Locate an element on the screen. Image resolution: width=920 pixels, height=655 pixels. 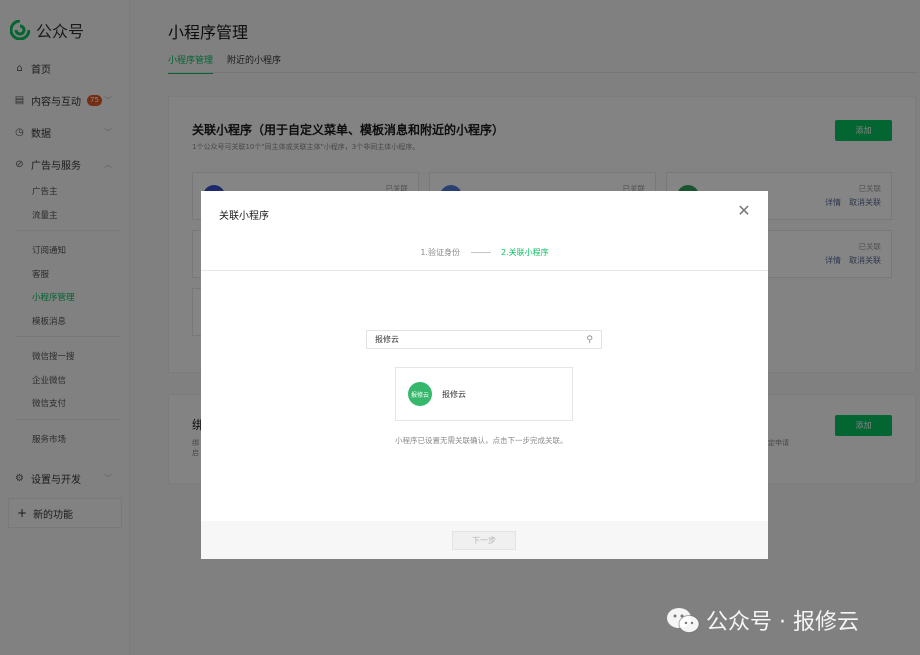
result-name: 报修云 is located at coordinates (454, 394).